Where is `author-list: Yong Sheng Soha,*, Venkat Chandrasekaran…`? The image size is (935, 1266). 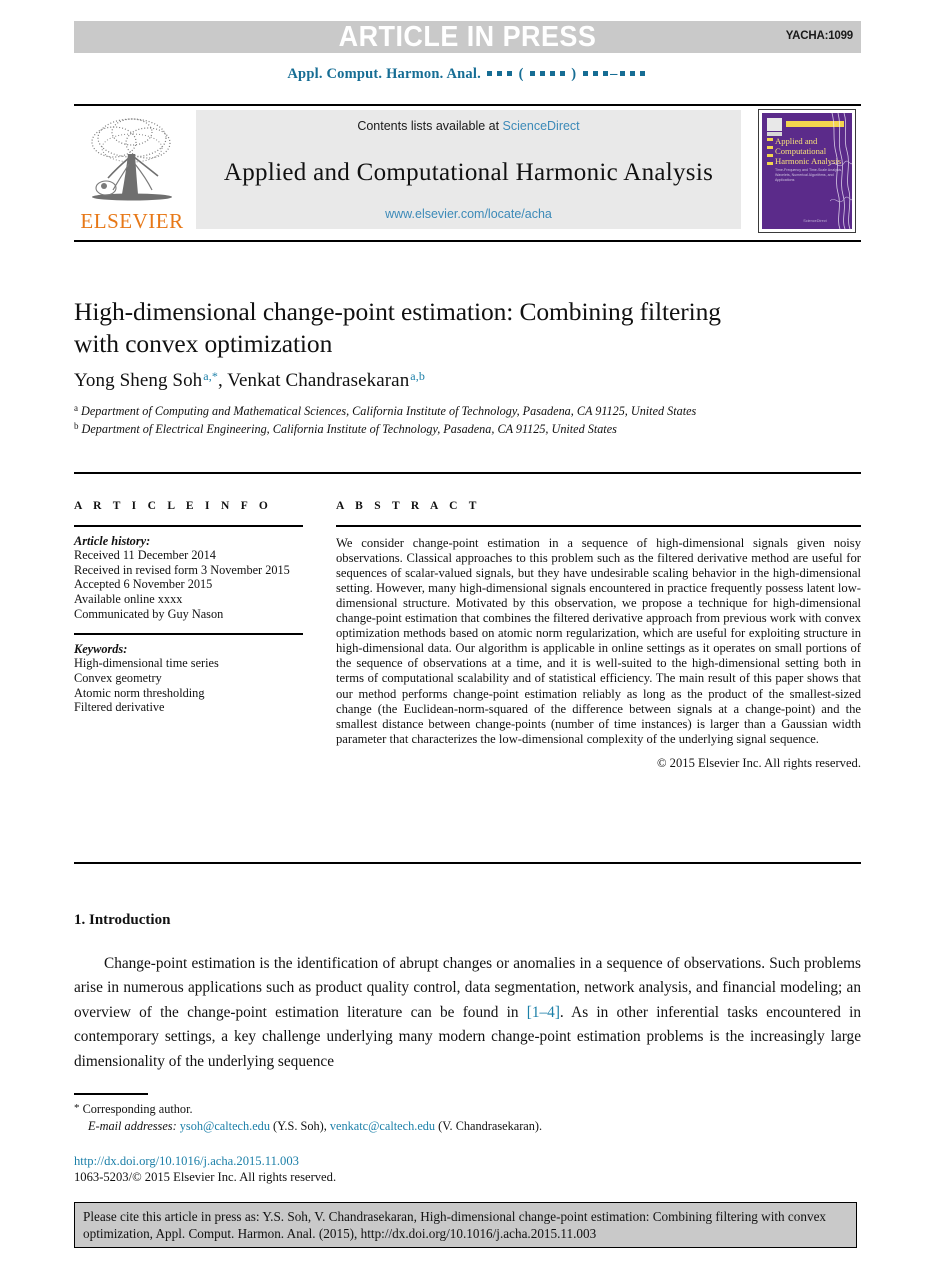 author-list: Yong Sheng Soha,*, Venkat Chandrasekaran… is located at coordinates (424, 380).